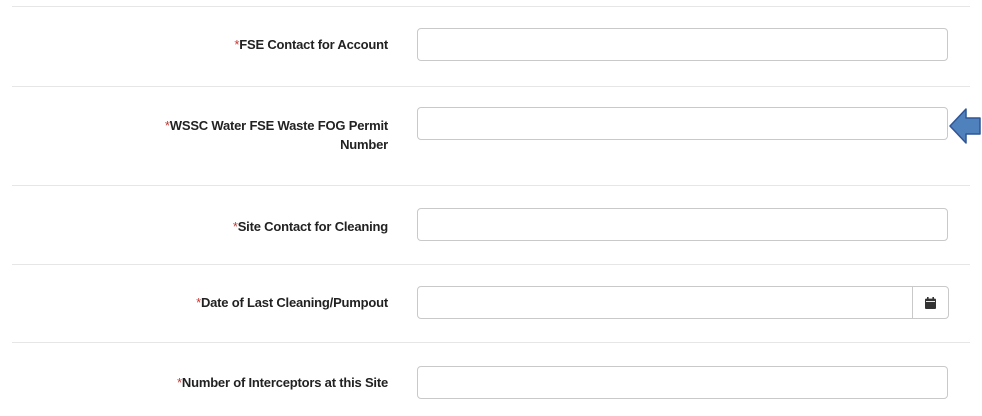  I want to click on fse-contact-input, so click(682, 44).